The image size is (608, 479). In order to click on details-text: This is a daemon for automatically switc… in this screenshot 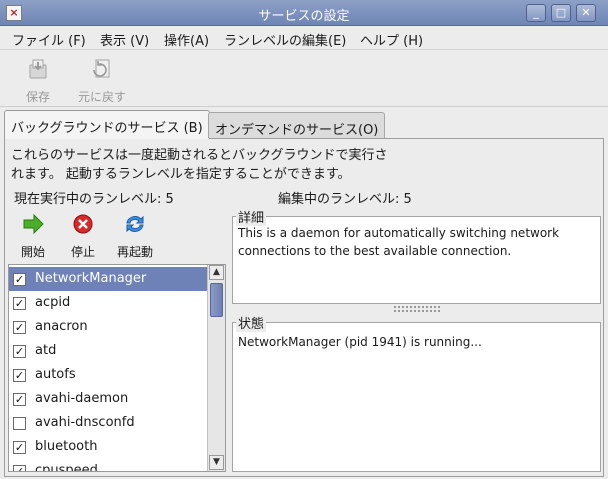, I will do `click(398, 242)`.